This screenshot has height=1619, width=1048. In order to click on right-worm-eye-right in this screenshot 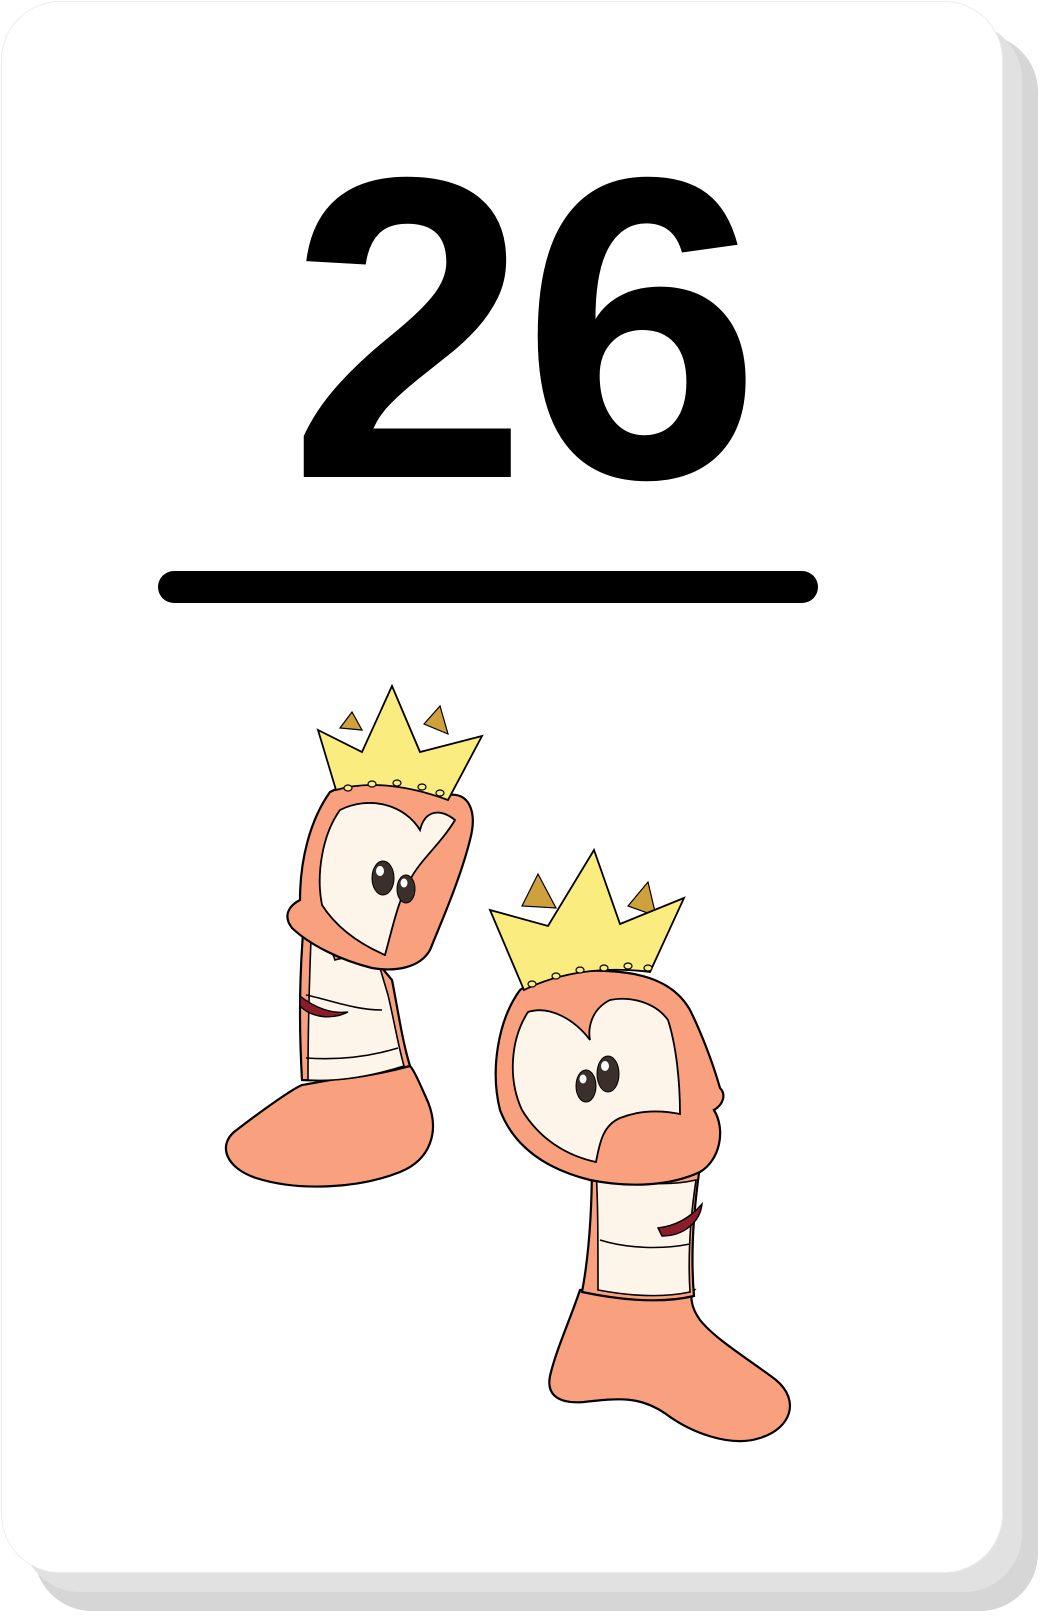, I will do `click(608, 1074)`.